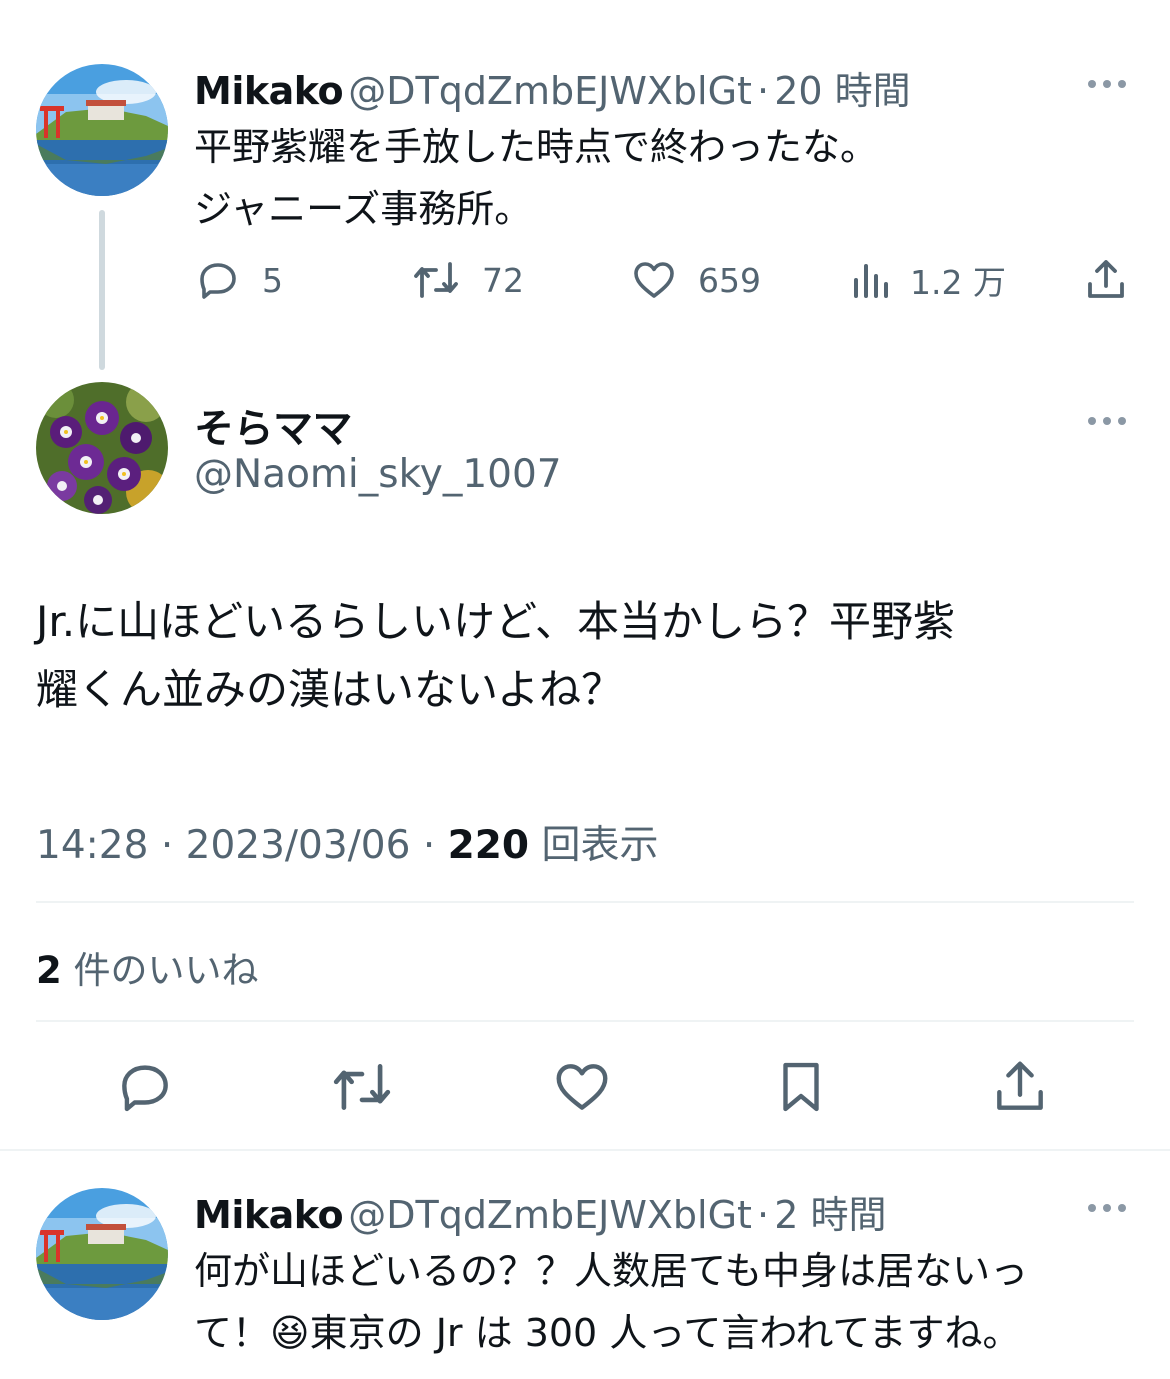 This screenshot has width=1170, height=1379. What do you see at coordinates (830, 1215) in the screenshot?
I see `timestamp: 2 時間` at bounding box center [830, 1215].